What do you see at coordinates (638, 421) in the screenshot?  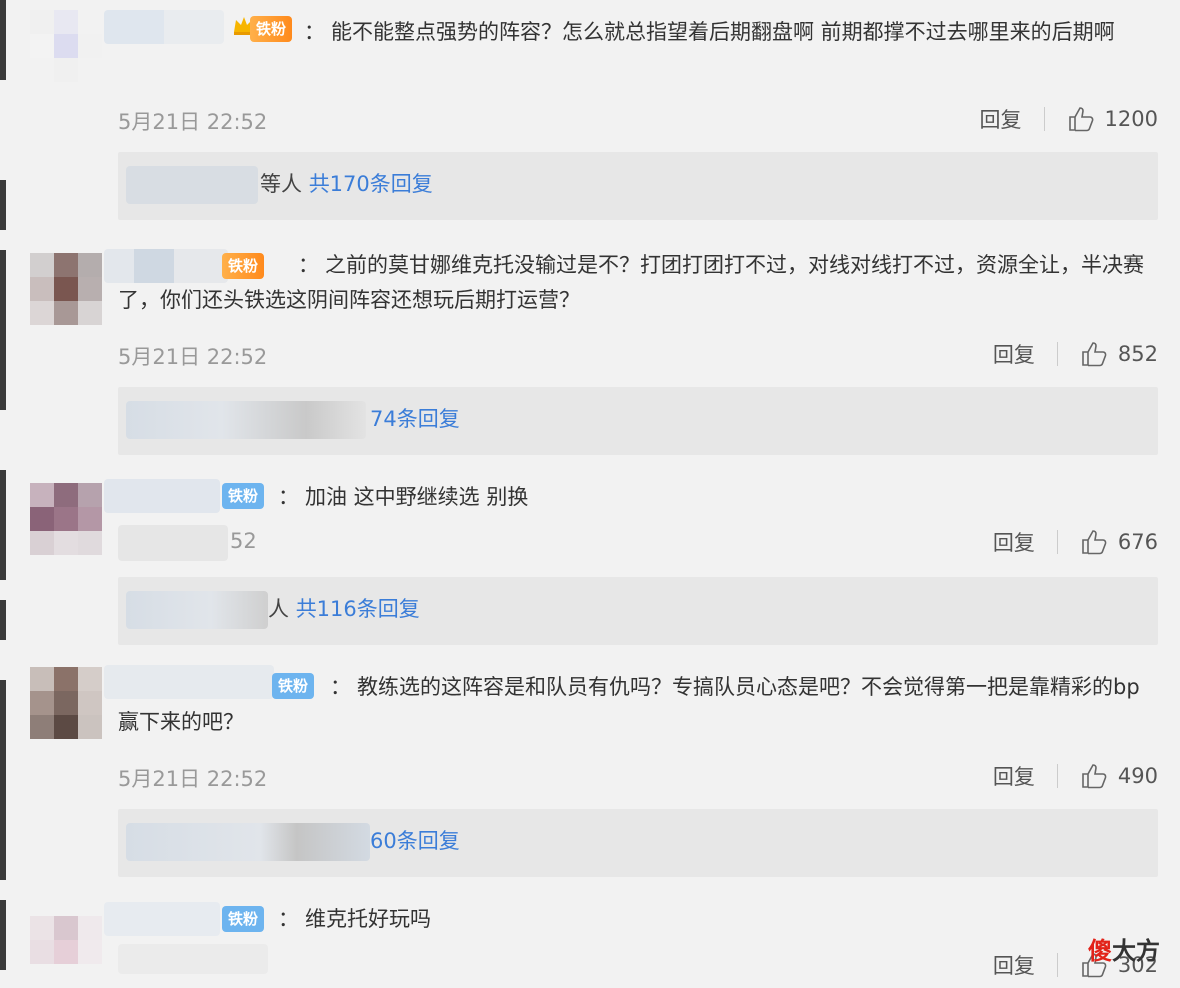 I see `reply-preview-box: 74条回复` at bounding box center [638, 421].